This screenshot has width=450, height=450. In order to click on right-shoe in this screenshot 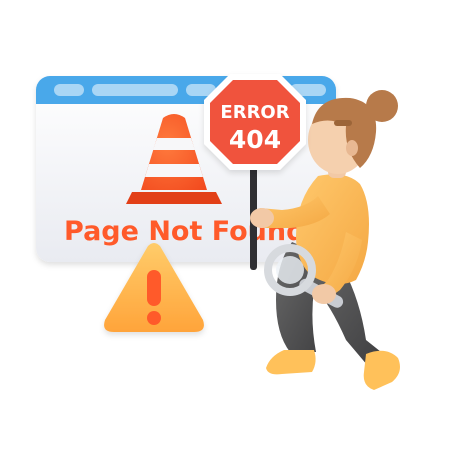, I will do `click(381, 370)`.